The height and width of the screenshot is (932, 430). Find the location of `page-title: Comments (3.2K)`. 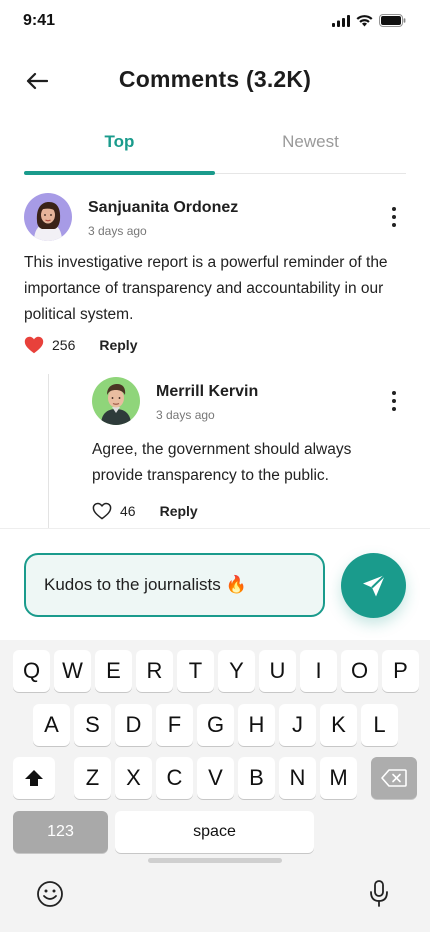

page-title: Comments (3.2K) is located at coordinates (215, 79).